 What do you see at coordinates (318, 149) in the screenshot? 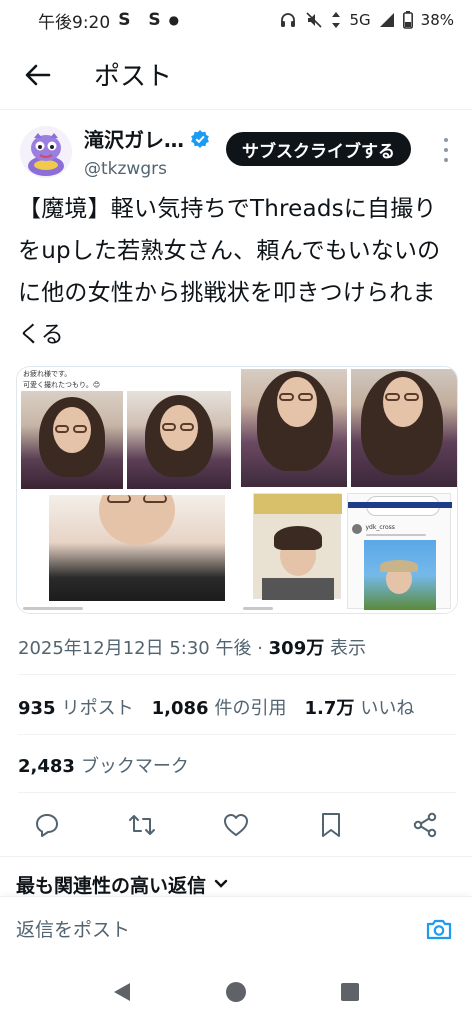
I see `subscribe-button: サブスクライブする` at bounding box center [318, 149].